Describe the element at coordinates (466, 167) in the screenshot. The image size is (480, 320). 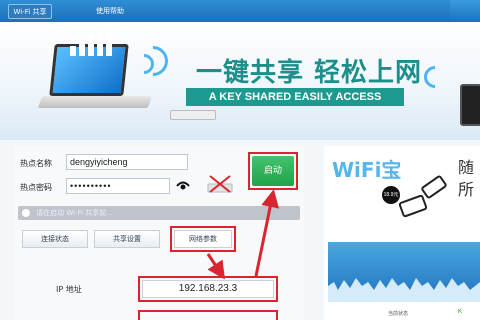
I see `ad-side-text-1: 随` at that location.